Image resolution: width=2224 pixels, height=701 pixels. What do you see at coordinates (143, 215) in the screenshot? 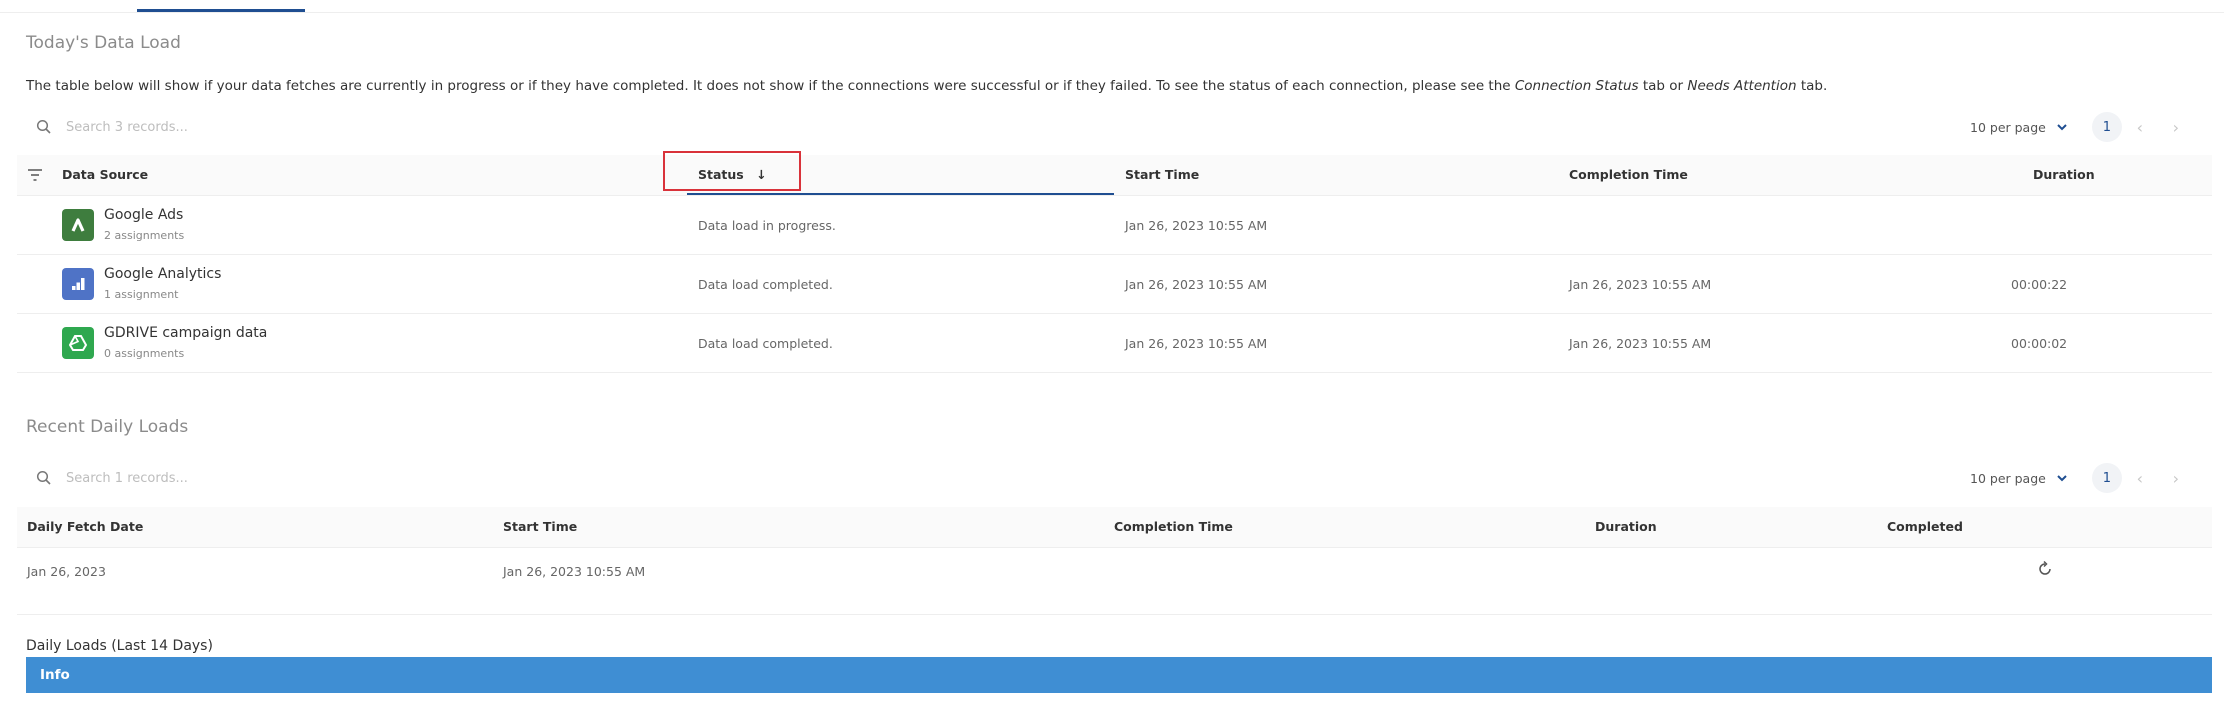
I see `data-source-name: Google Ads` at bounding box center [143, 215].